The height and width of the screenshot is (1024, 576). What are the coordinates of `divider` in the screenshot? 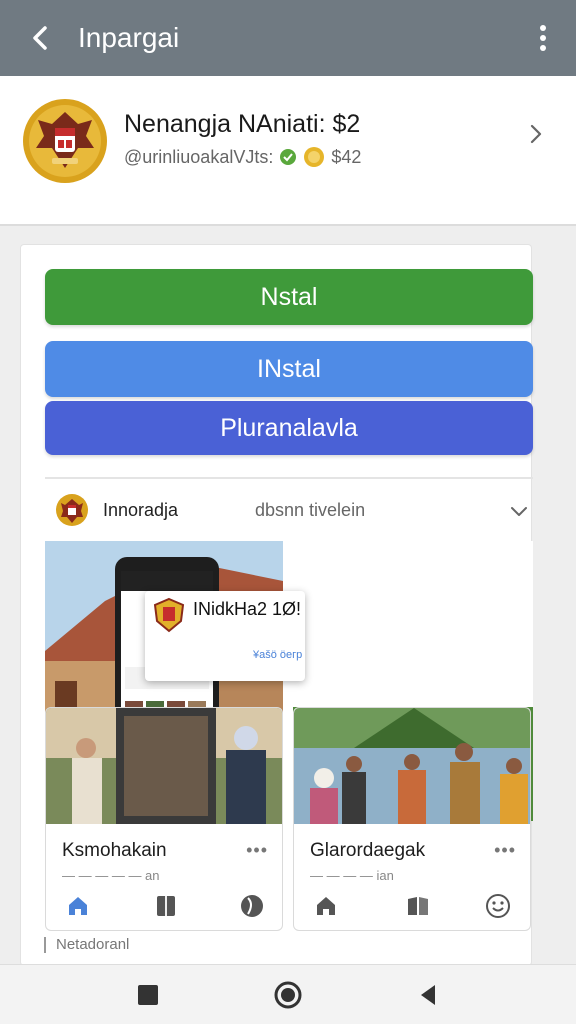 It's located at (289, 478).